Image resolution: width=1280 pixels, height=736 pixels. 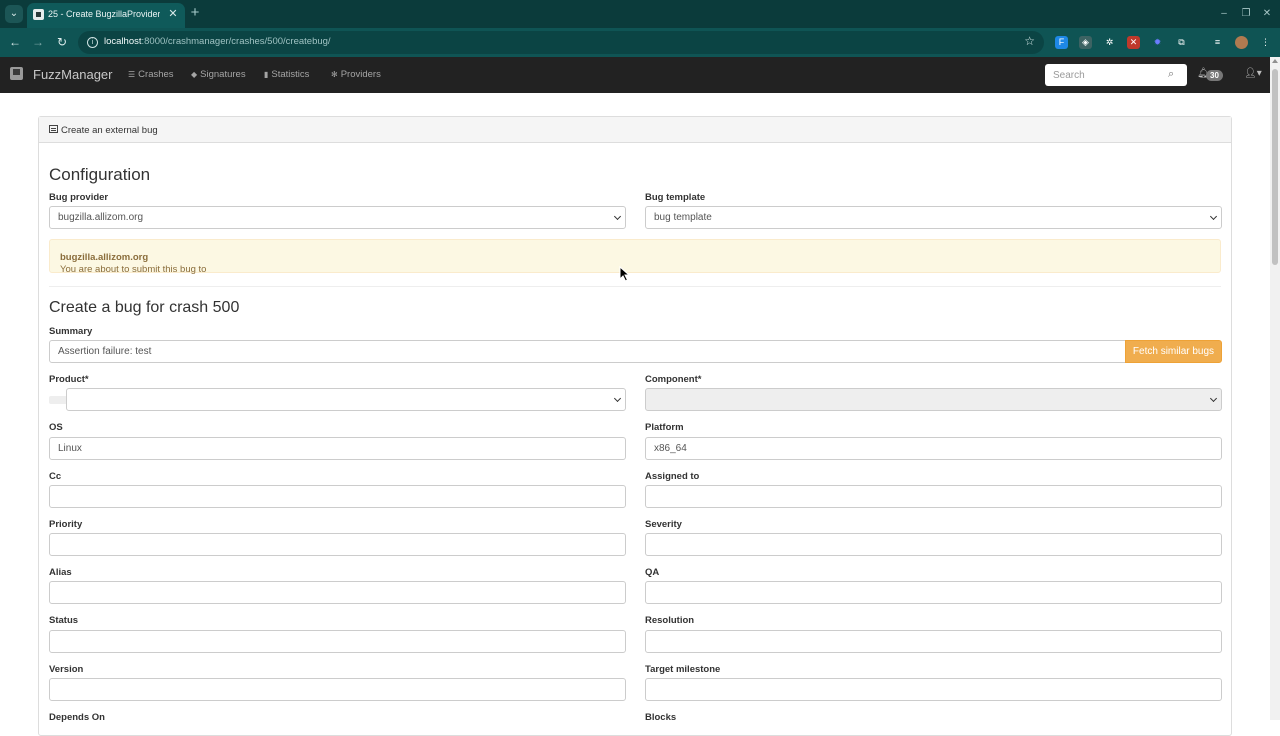 I want to click on divider, so click(x=635, y=286).